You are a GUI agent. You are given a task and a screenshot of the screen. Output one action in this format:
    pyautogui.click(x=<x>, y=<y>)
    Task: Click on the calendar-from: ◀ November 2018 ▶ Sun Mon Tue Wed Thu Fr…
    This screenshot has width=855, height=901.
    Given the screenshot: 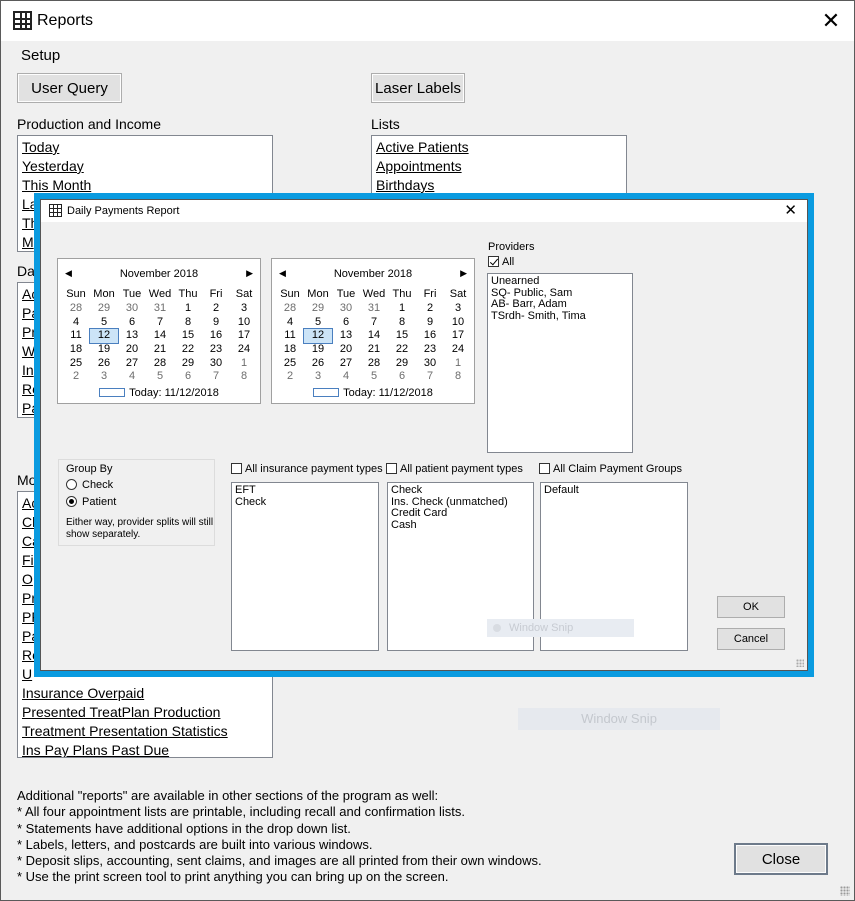 What is the action you would take?
    pyautogui.click(x=159, y=331)
    